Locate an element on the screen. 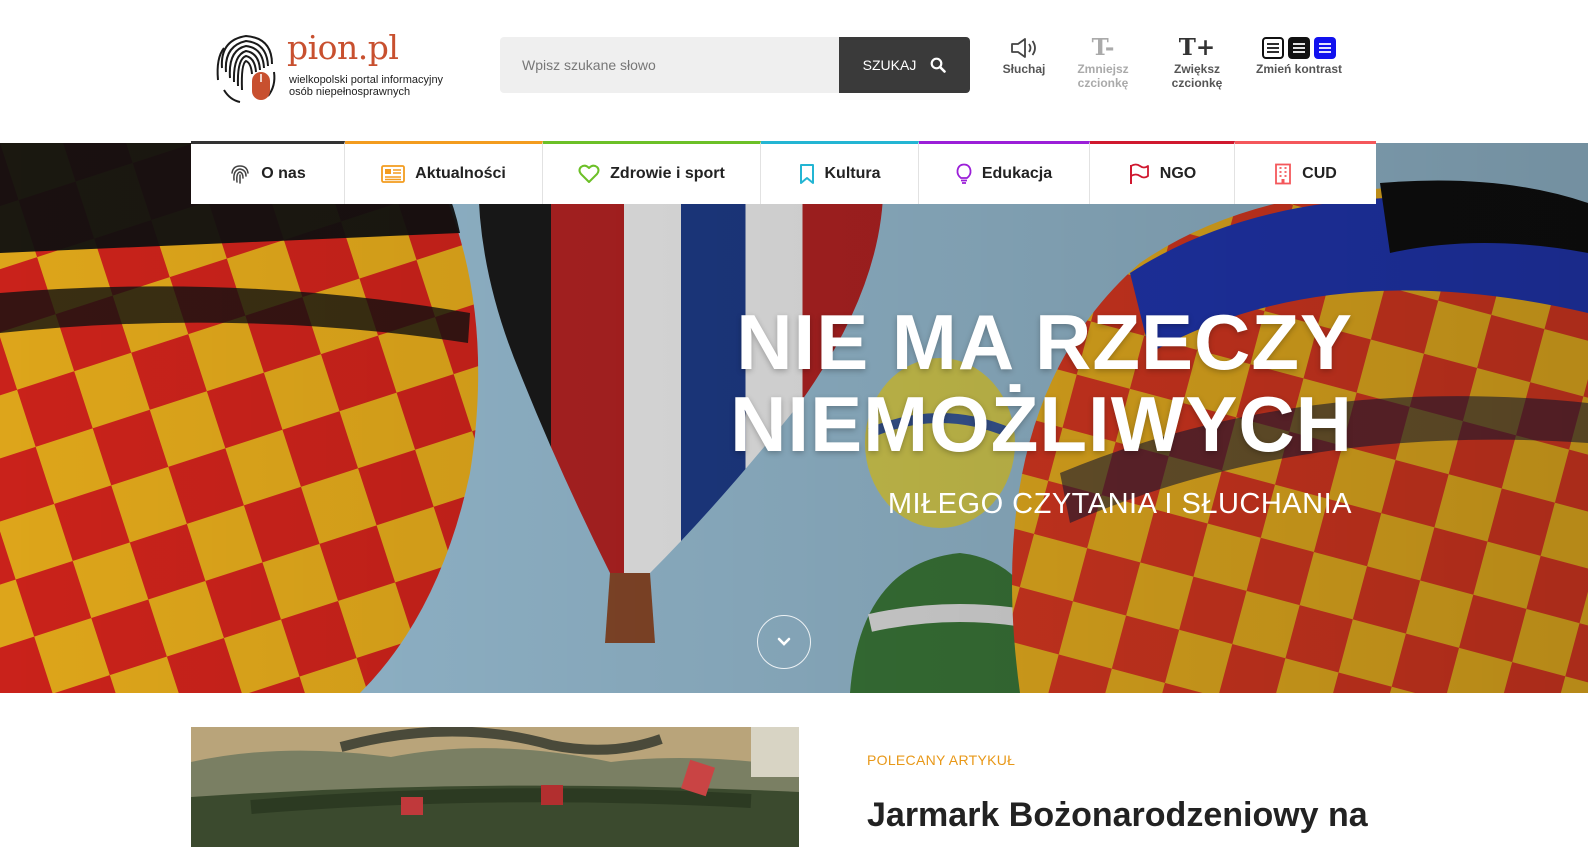  increase-font-label-line-1: Zwiększ is located at coordinates (1197, 69).